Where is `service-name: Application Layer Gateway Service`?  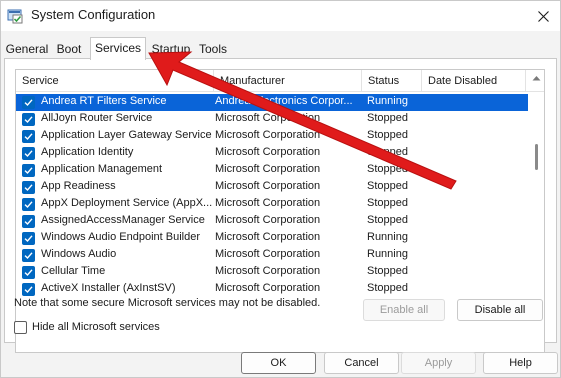
service-name: Application Layer Gateway Service is located at coordinates (126, 135).